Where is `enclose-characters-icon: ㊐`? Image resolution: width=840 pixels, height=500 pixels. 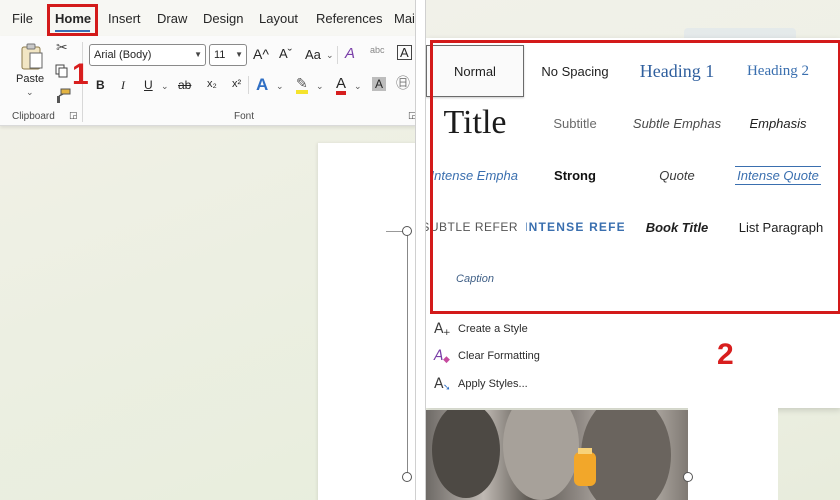 enclose-characters-icon: ㊐ is located at coordinates (403, 83).